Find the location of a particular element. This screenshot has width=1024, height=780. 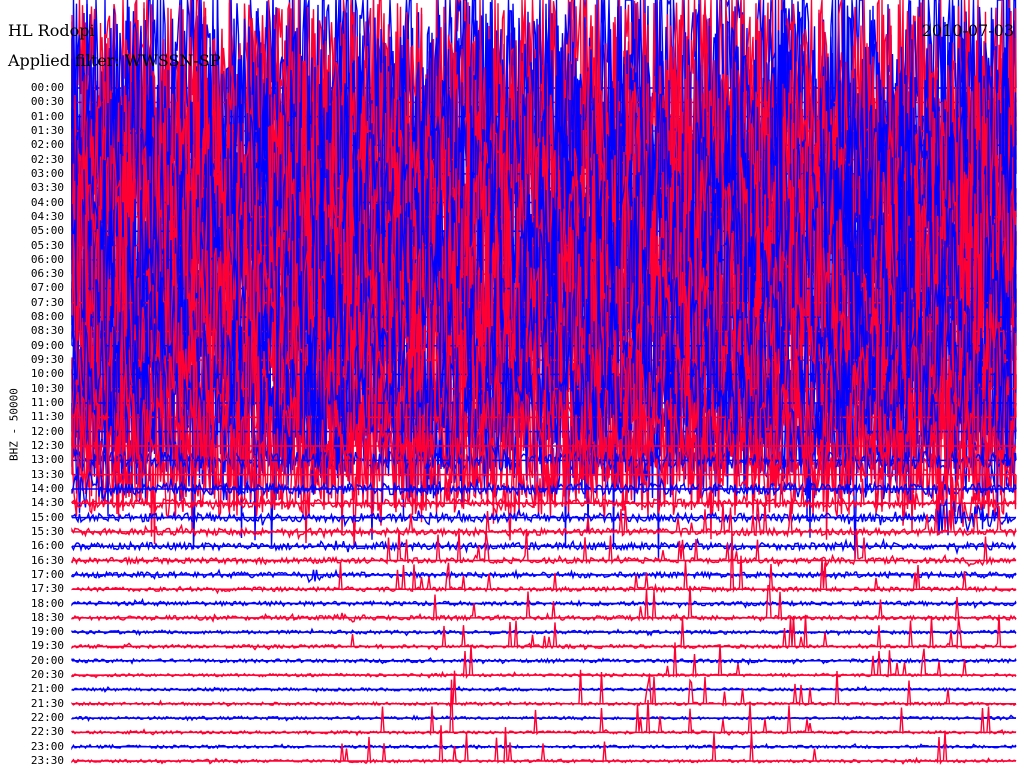

time-tick-23:00: 23:00 is located at coordinates (47, 746).